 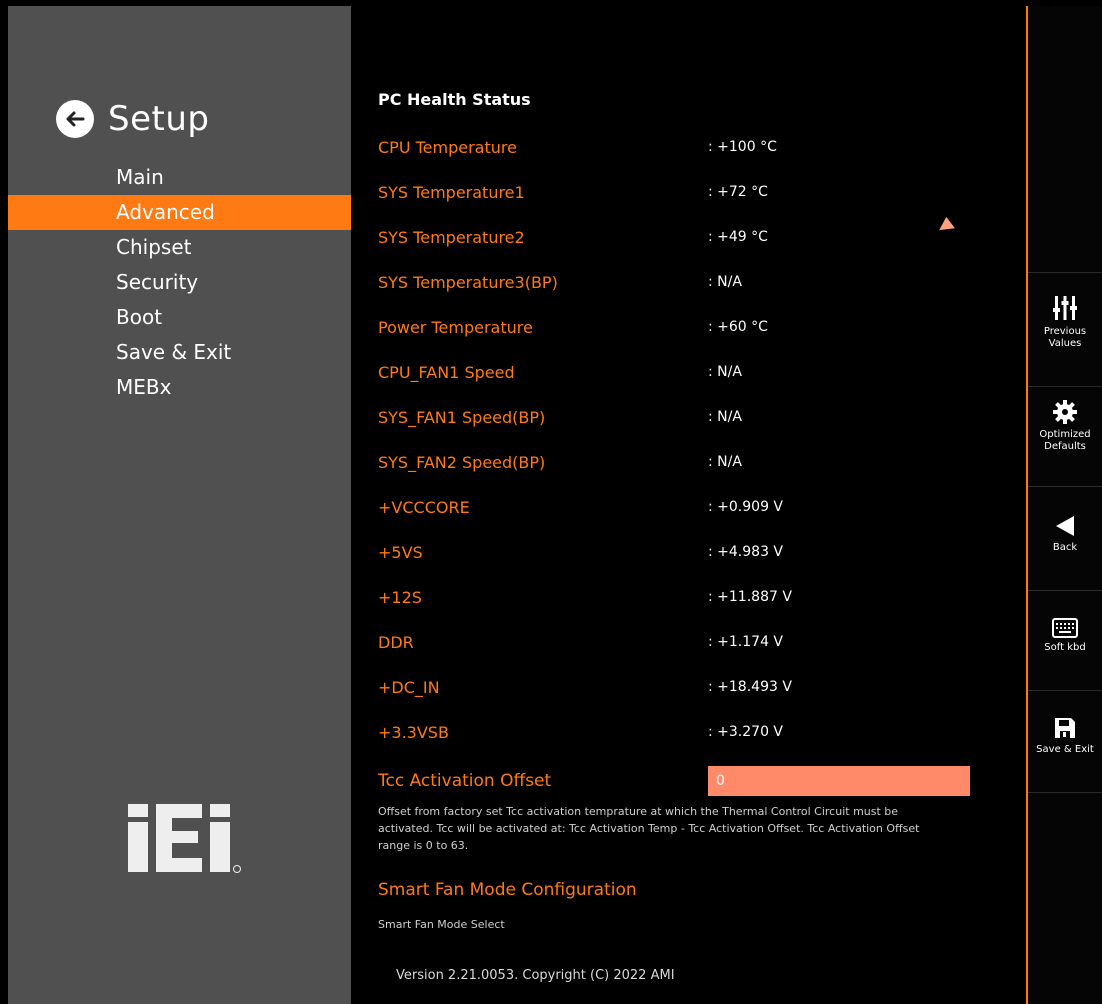 What do you see at coordinates (678, 687) in the screenshot?
I see `reading-row: +DC_IN : +18.493 V` at bounding box center [678, 687].